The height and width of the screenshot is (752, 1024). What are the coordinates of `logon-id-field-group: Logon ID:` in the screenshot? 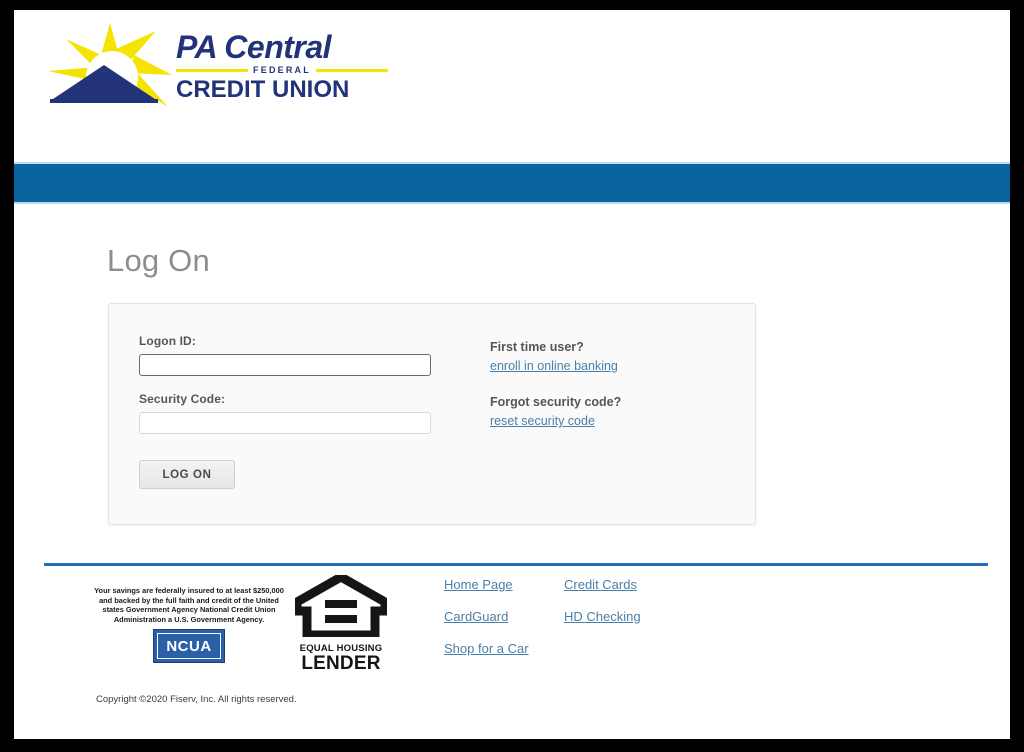 It's located at (304, 355).